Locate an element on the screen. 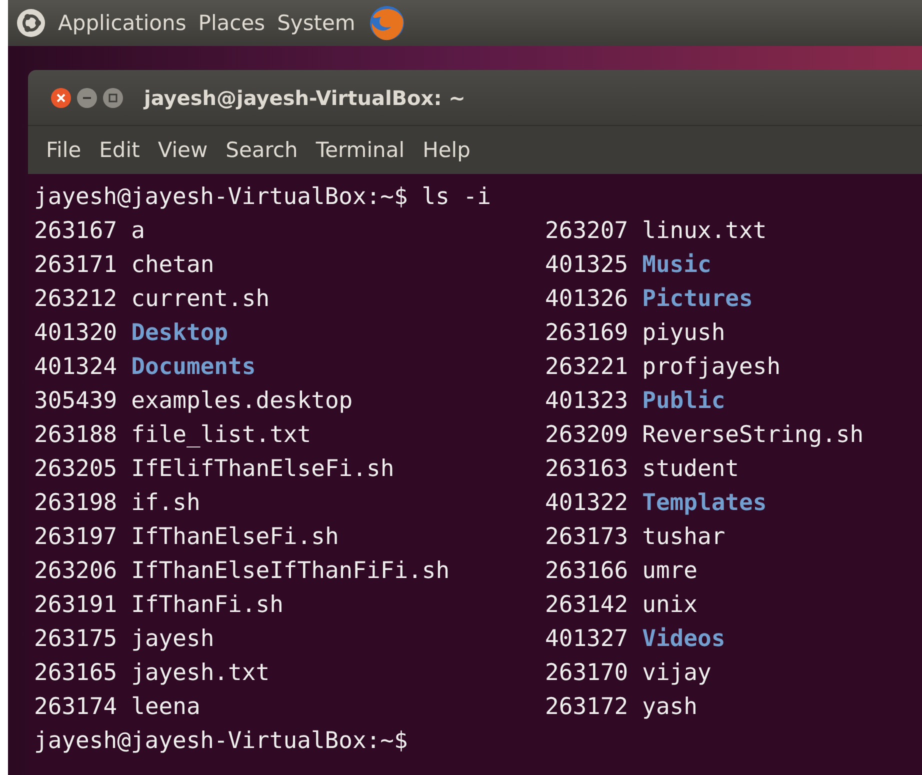 The width and height of the screenshot is (922, 775). directory-name: Pictures is located at coordinates (697, 299).